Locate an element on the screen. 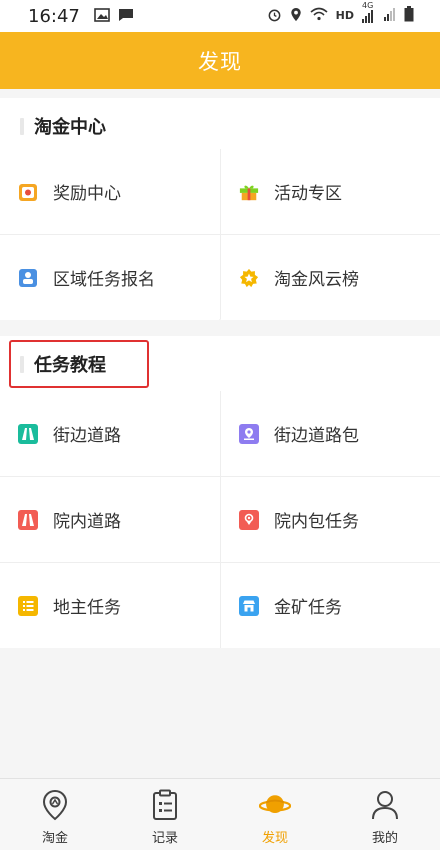 The width and height of the screenshot is (440, 850). message-icon is located at coordinates (126, 16).